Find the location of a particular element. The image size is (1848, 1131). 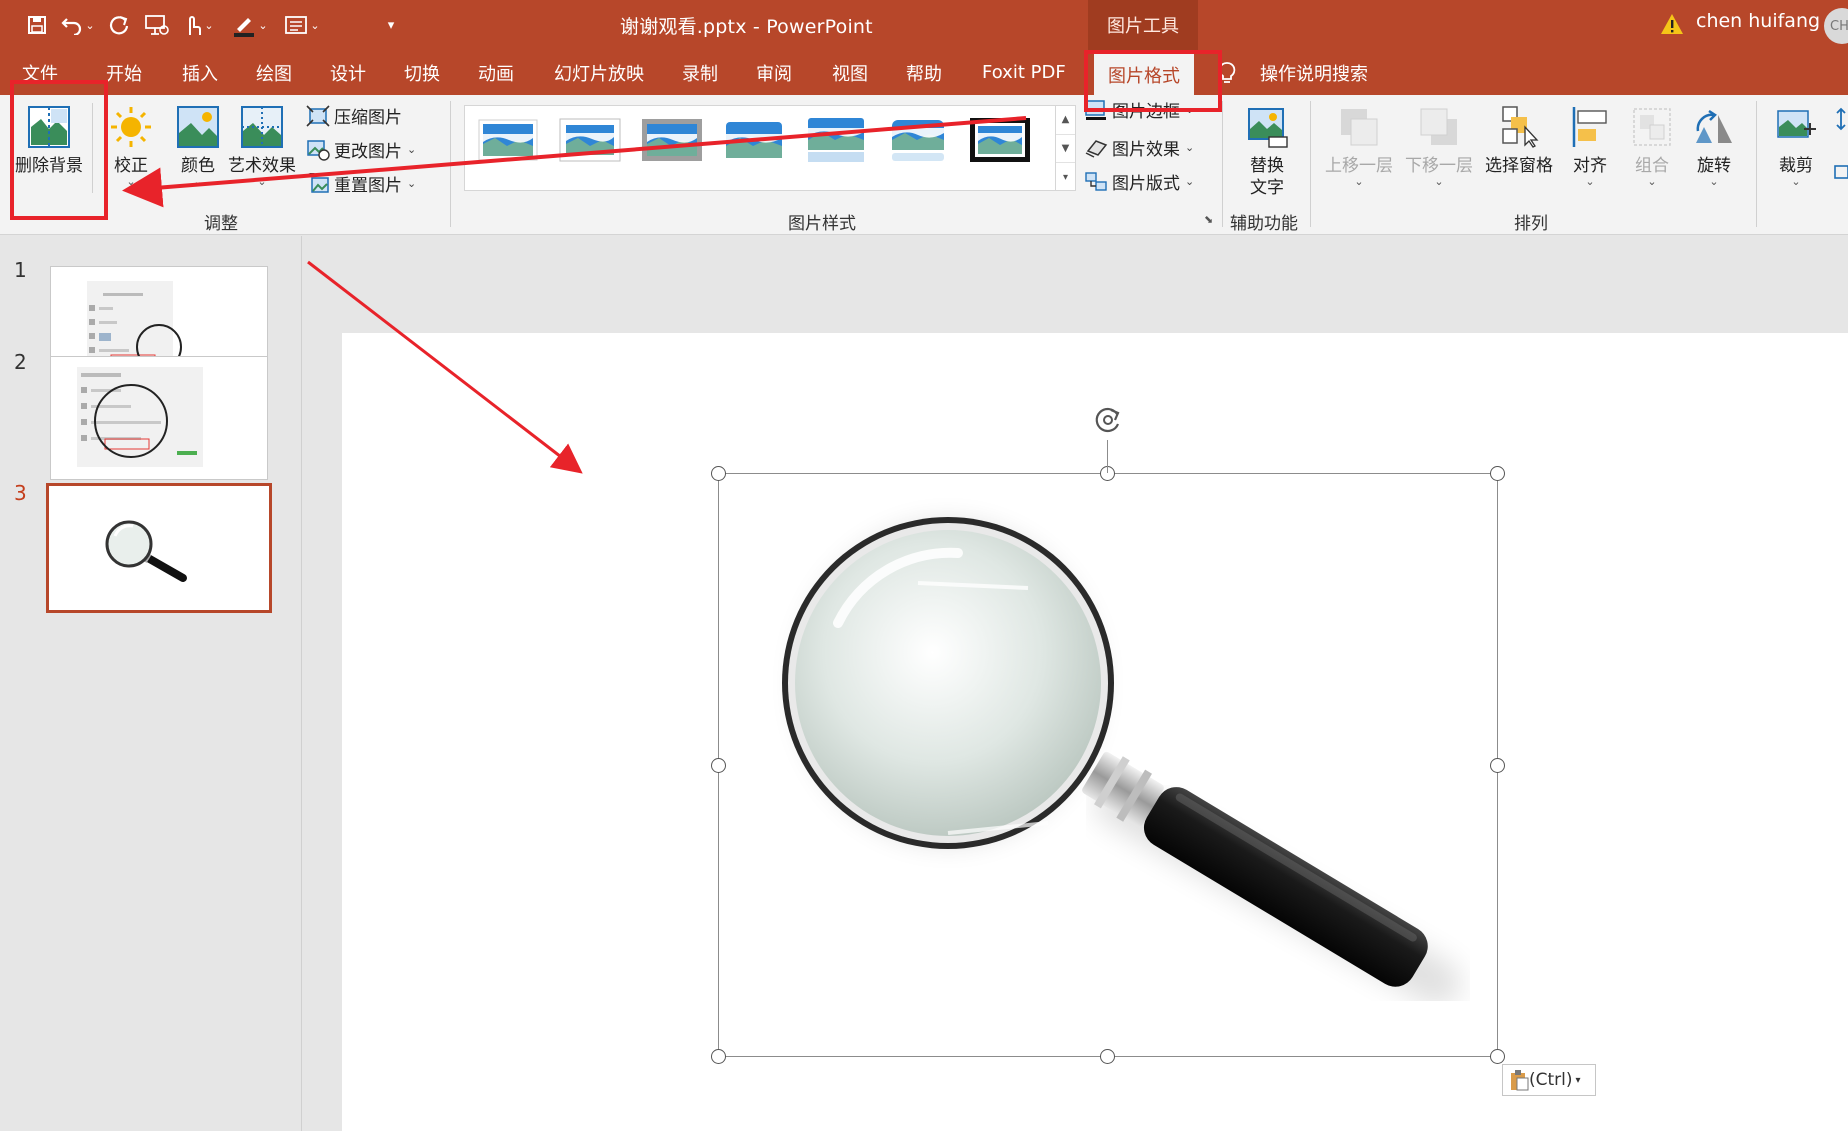

tab-help: 帮助 is located at coordinates (924, 72).